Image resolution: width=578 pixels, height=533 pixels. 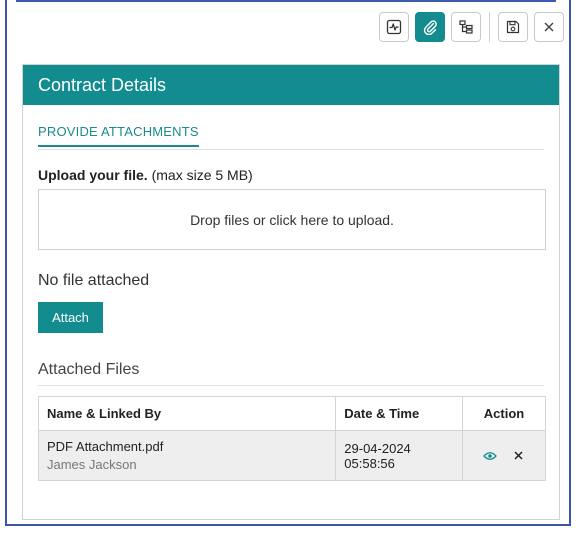 I want to click on close-icon, so click(x=549, y=27).